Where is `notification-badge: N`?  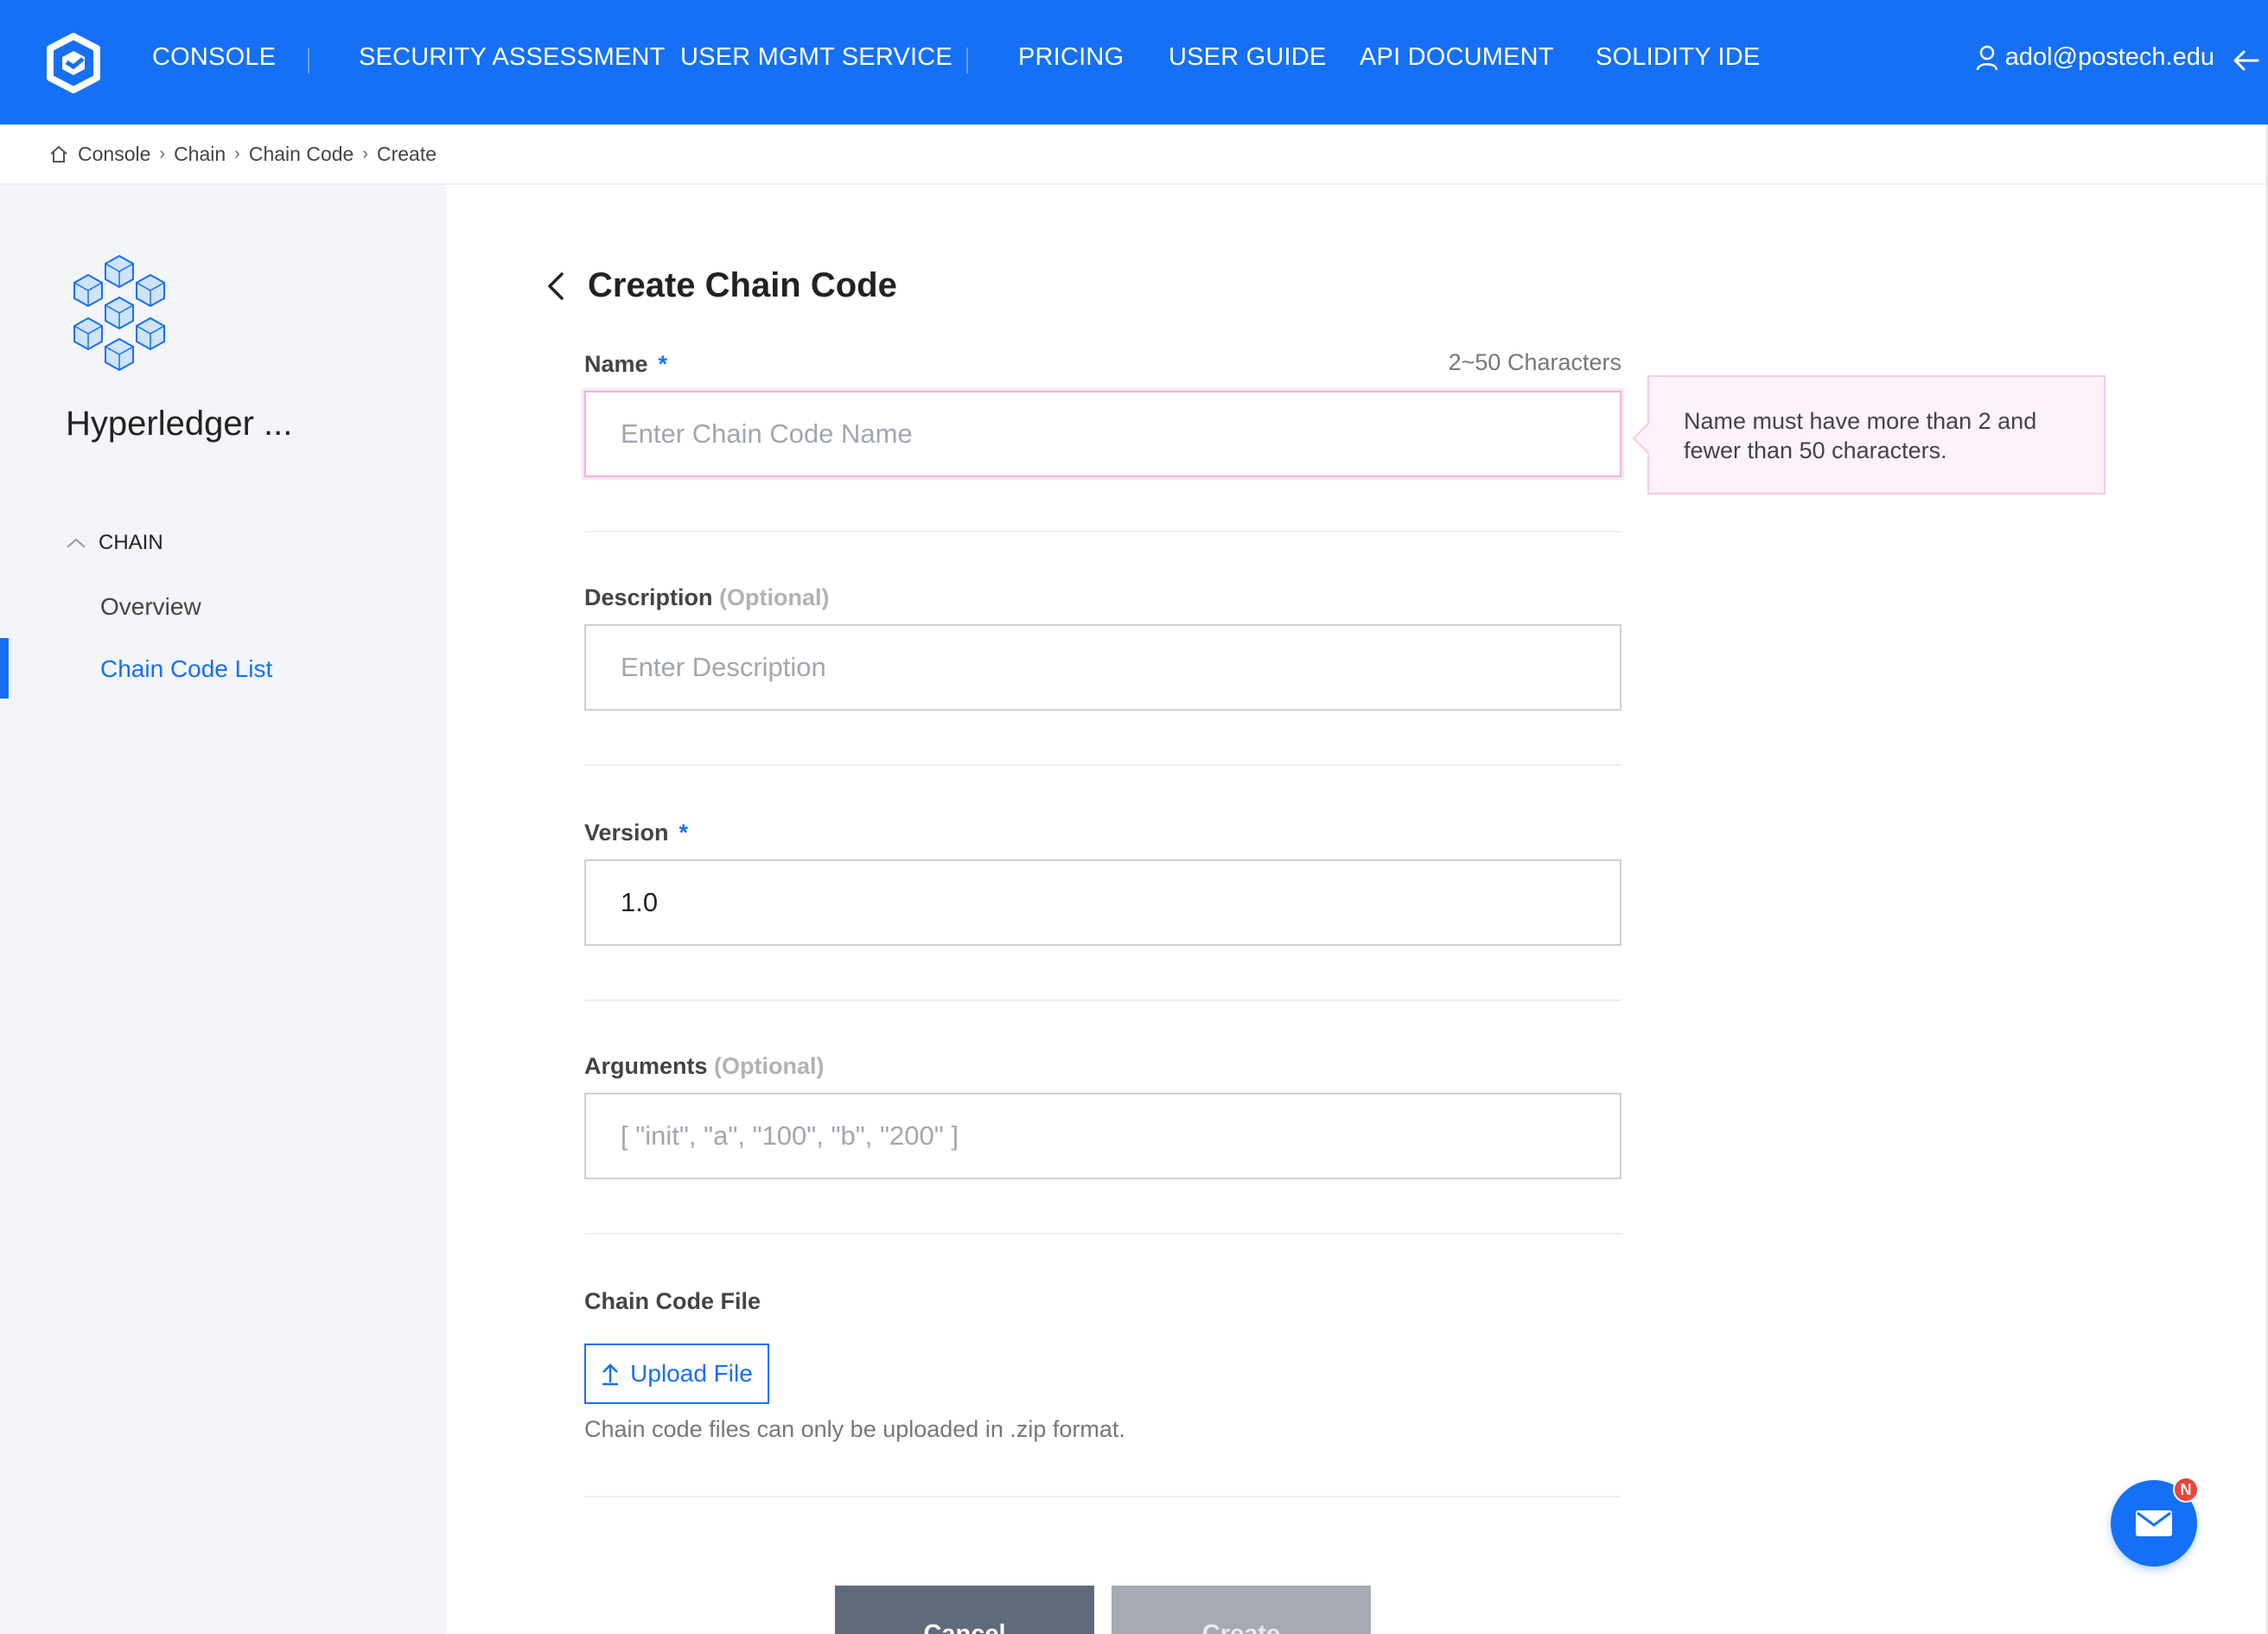 notification-badge: N is located at coordinates (2186, 1490).